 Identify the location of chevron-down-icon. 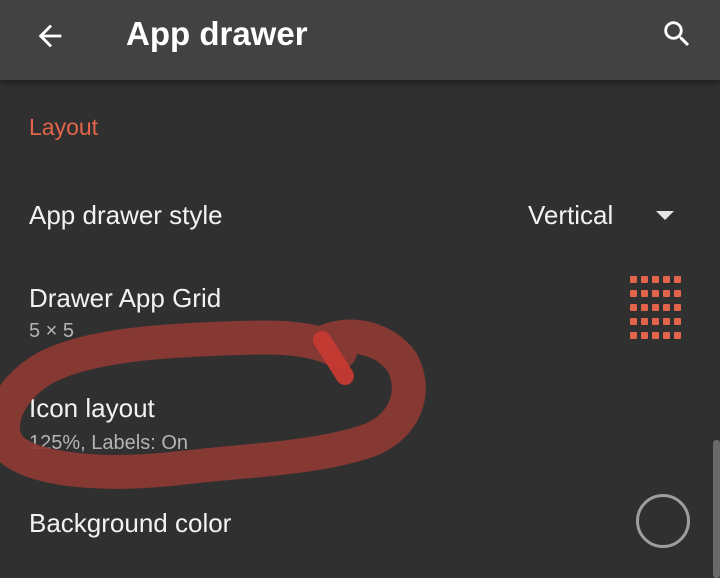
(665, 215).